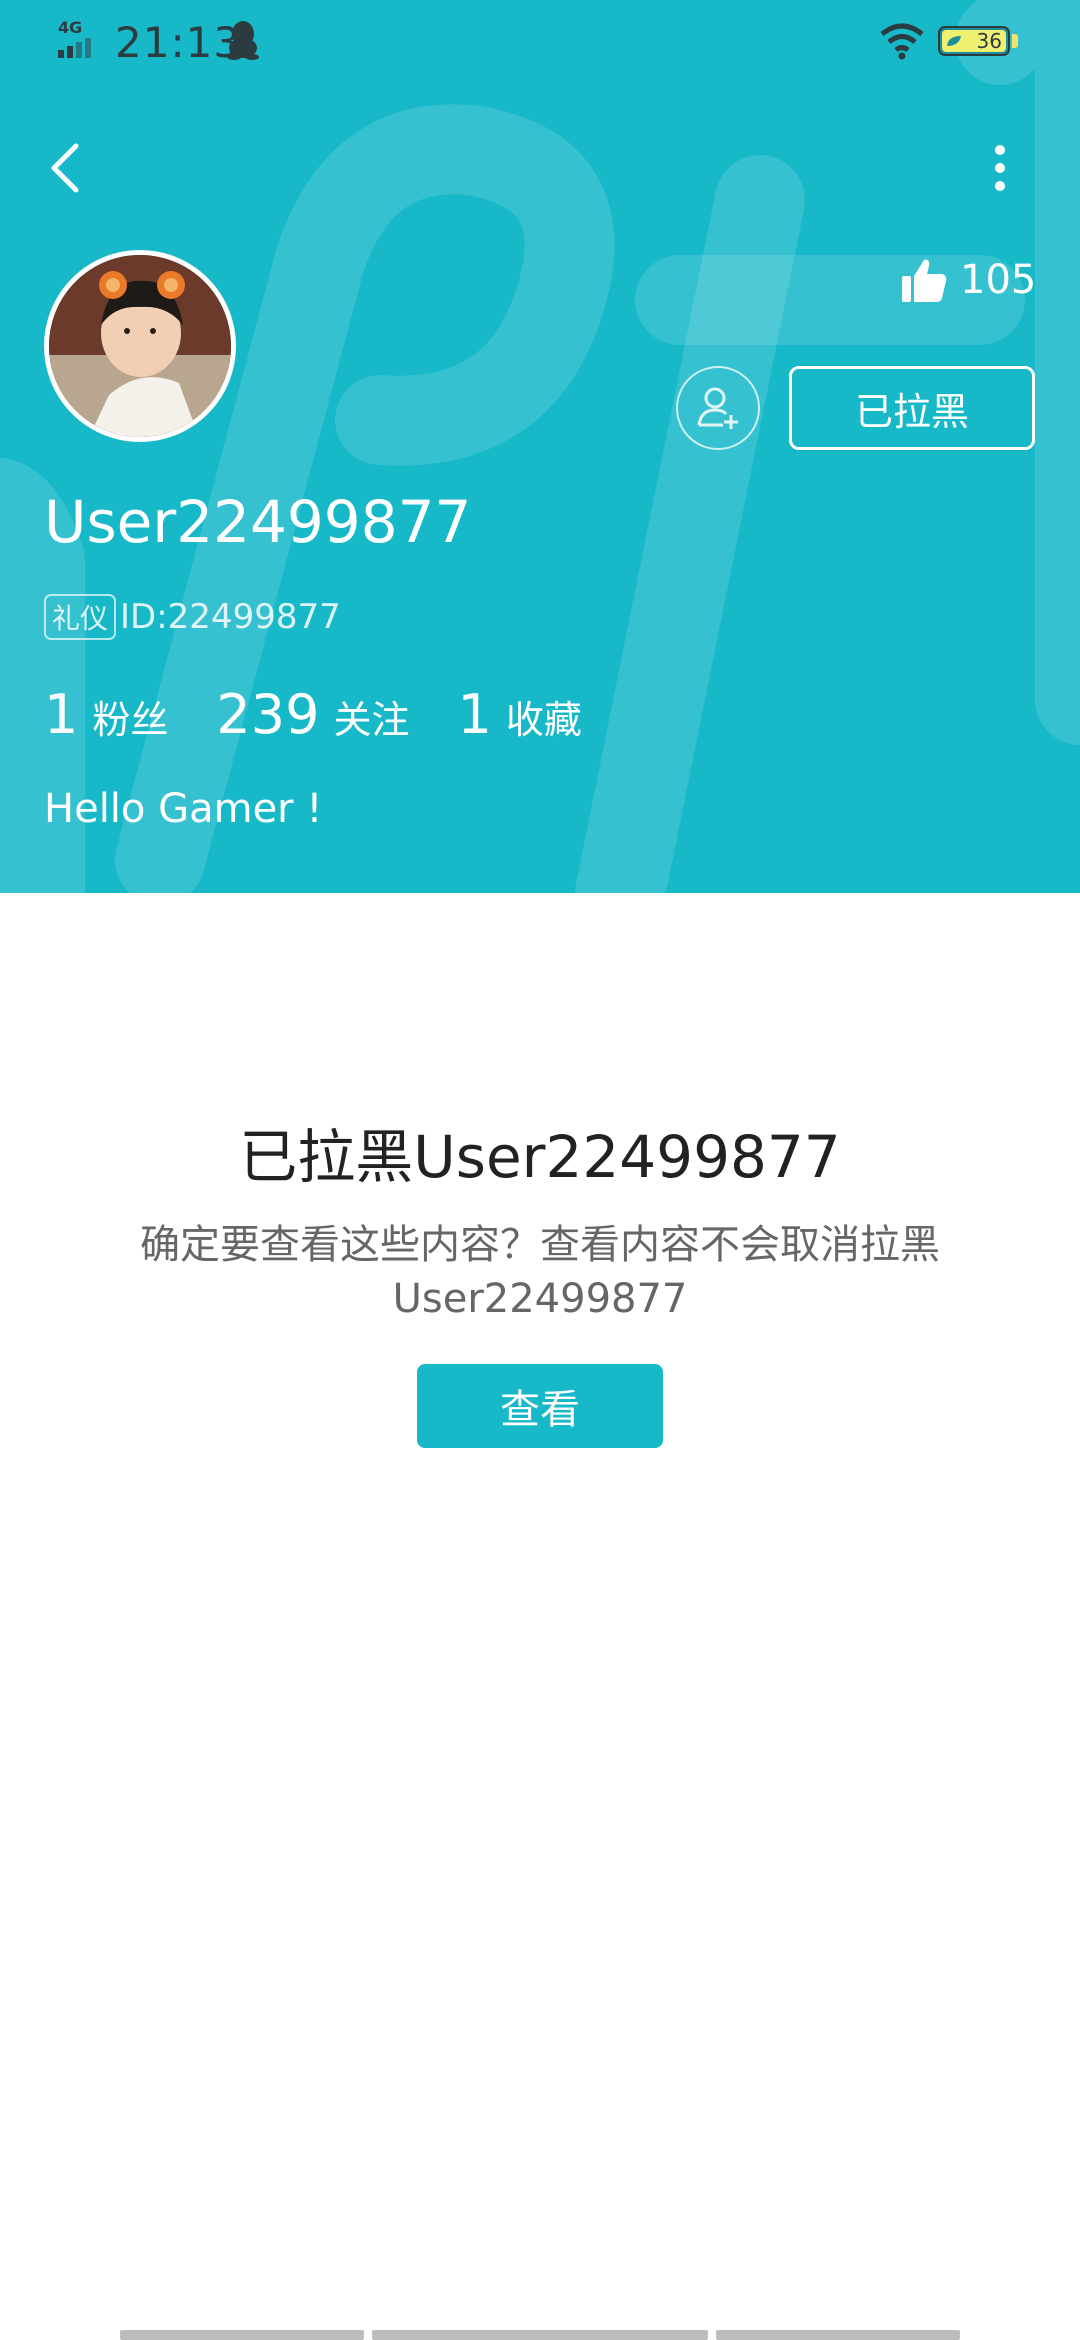 The image size is (1080, 2340). I want to click on battery-leaf-icon, so click(954, 41).